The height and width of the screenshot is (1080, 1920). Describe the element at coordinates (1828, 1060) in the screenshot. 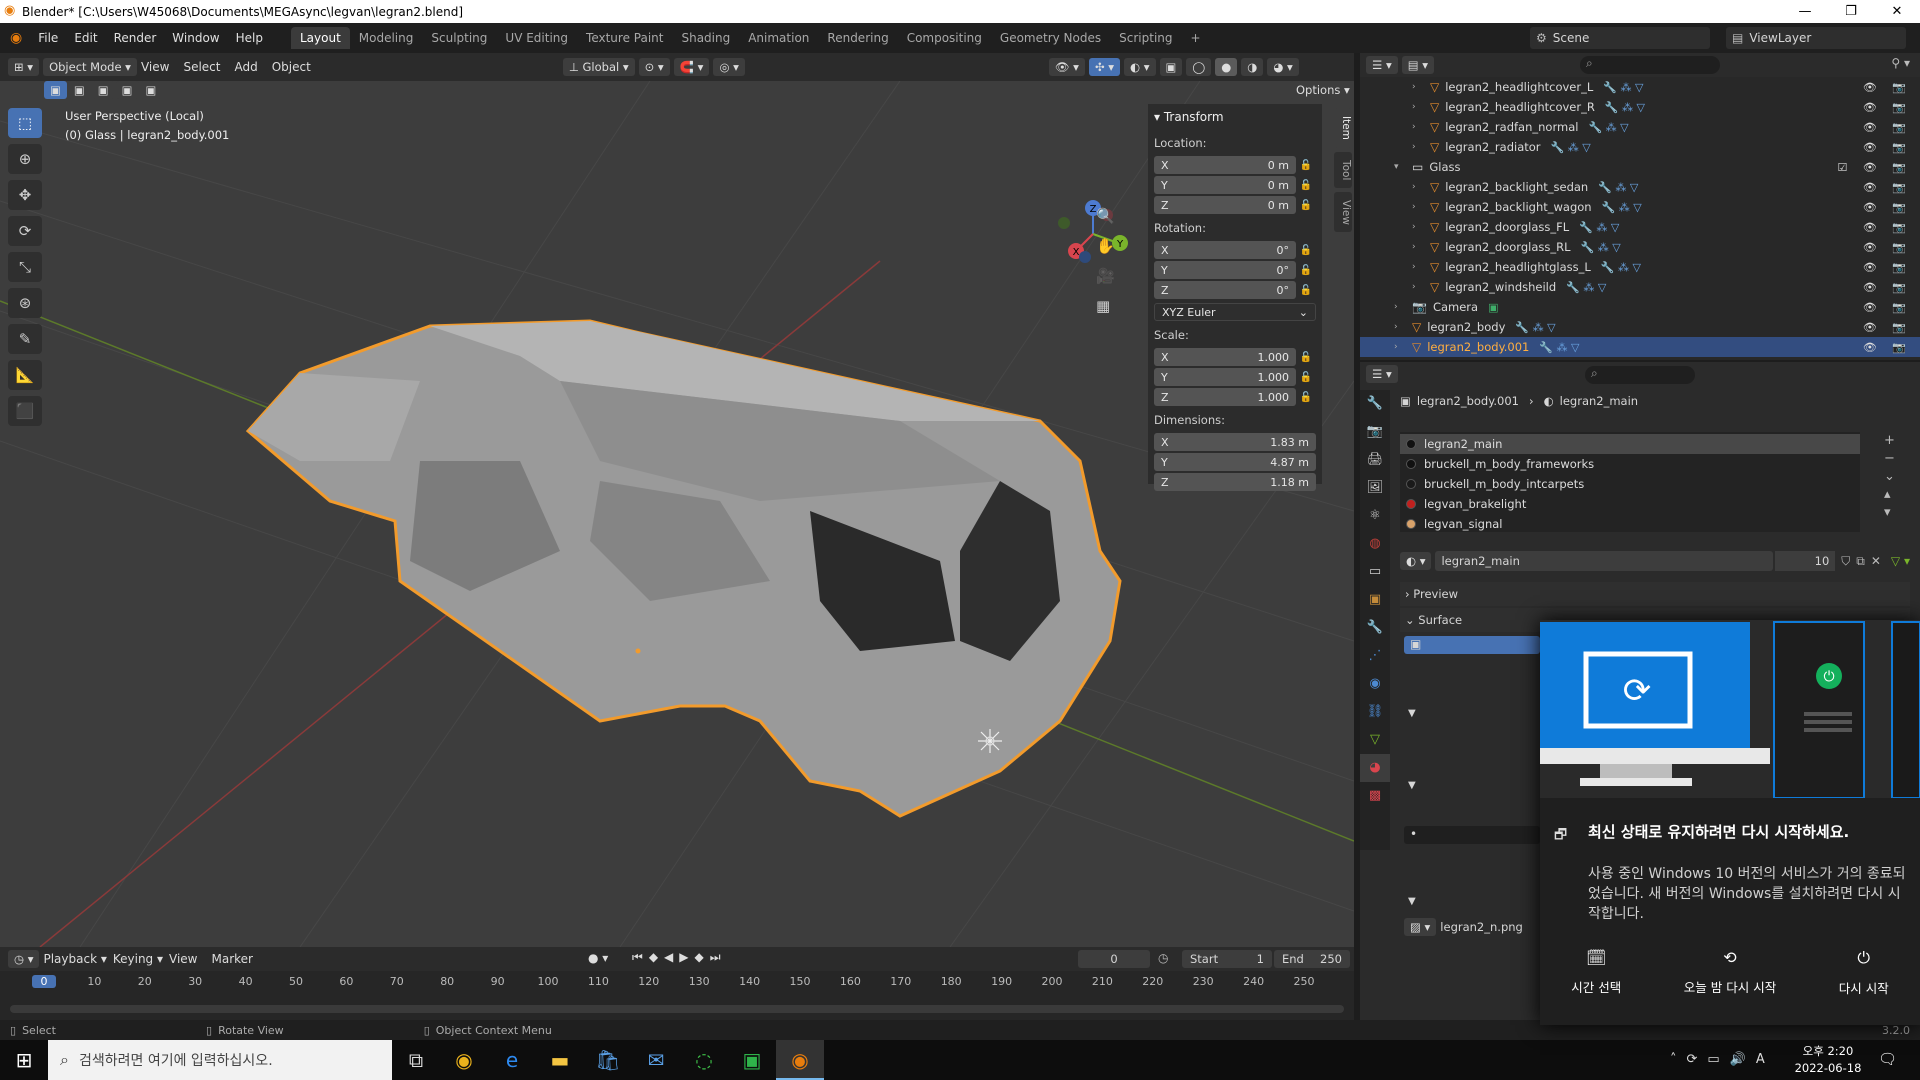

I see `taskbar-clock: 오후 2:20 2022-06-18` at that location.